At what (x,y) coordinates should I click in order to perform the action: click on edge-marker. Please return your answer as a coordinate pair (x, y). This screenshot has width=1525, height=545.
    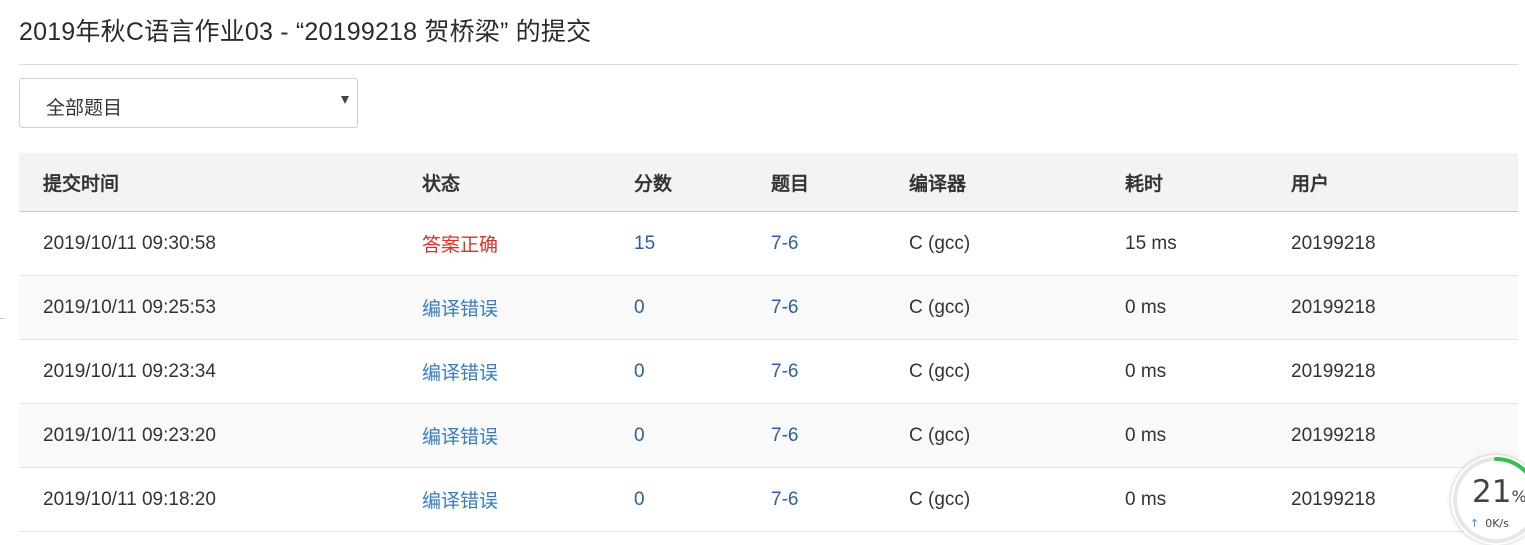
    Looking at the image, I should click on (2, 318).